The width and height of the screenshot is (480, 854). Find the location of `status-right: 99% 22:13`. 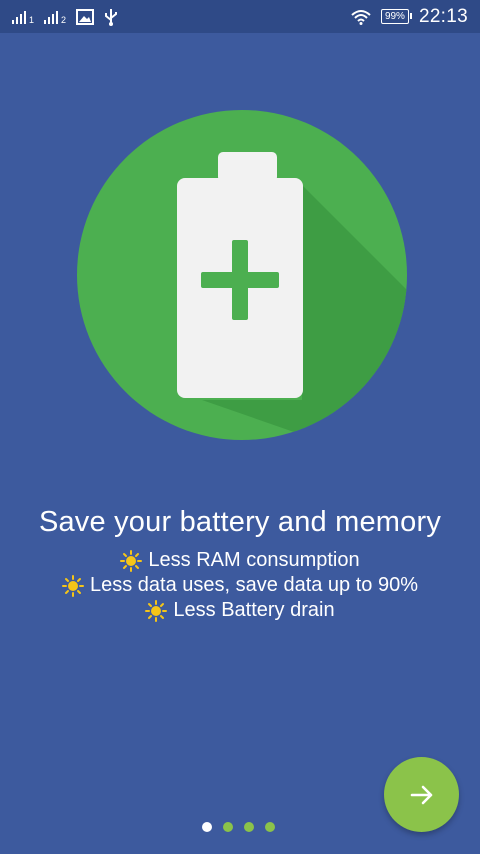

status-right: 99% 22:13 is located at coordinates (409, 17).